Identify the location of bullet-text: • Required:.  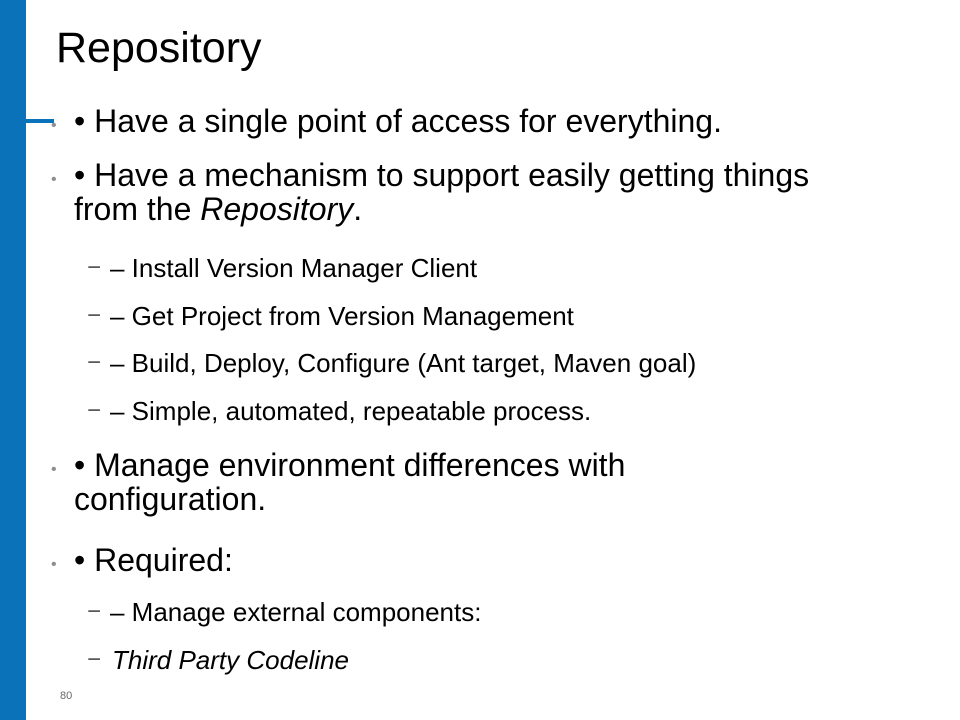
(153, 560).